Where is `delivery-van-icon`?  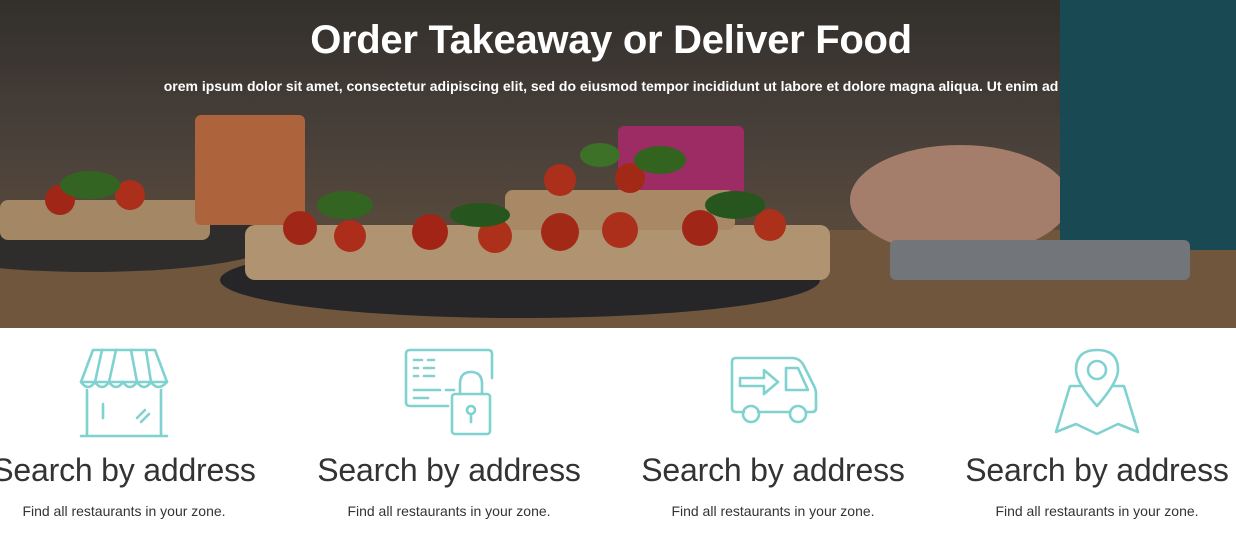
delivery-van-icon is located at coordinates (774, 390).